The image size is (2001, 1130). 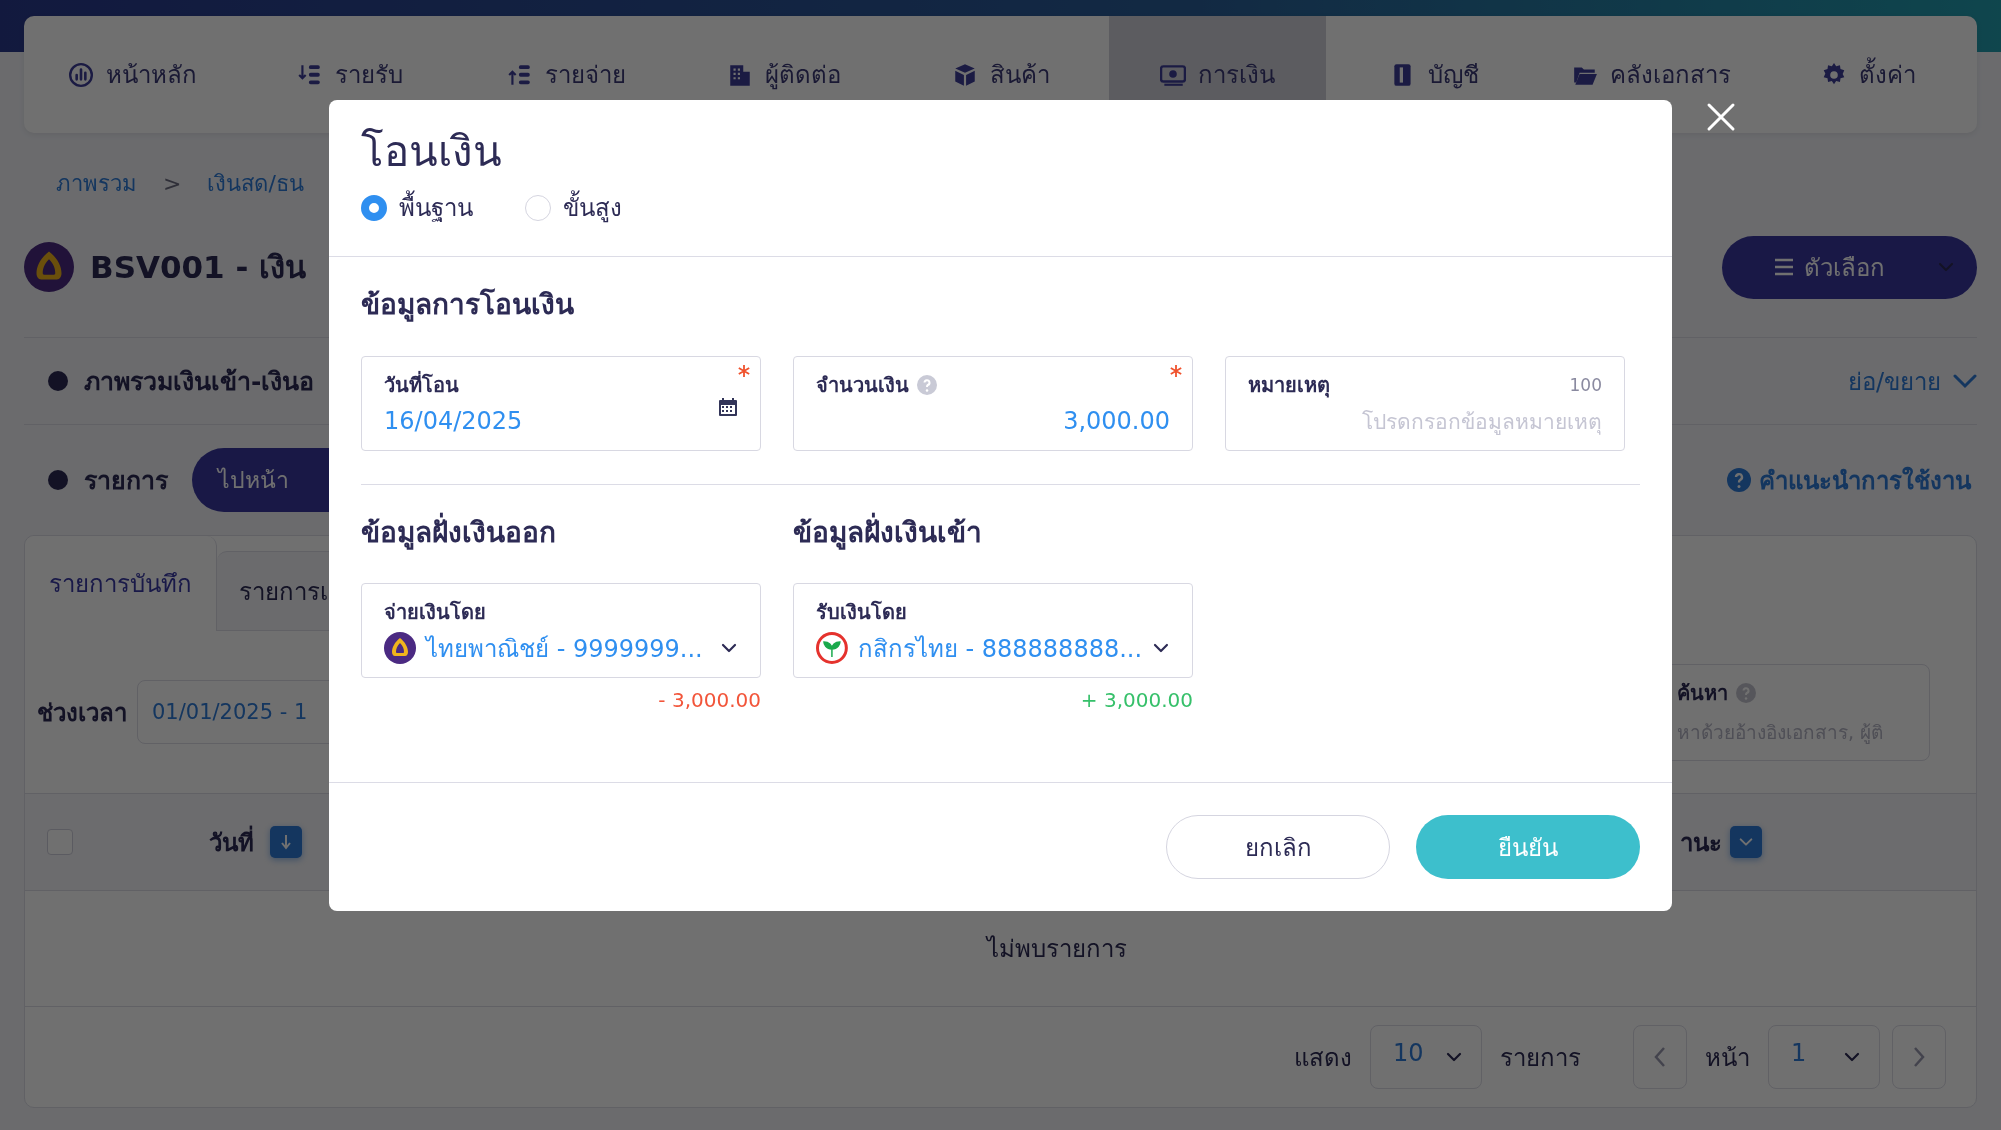 What do you see at coordinates (1289, 386) in the screenshot?
I see `field-label: หมายเหตุ` at bounding box center [1289, 386].